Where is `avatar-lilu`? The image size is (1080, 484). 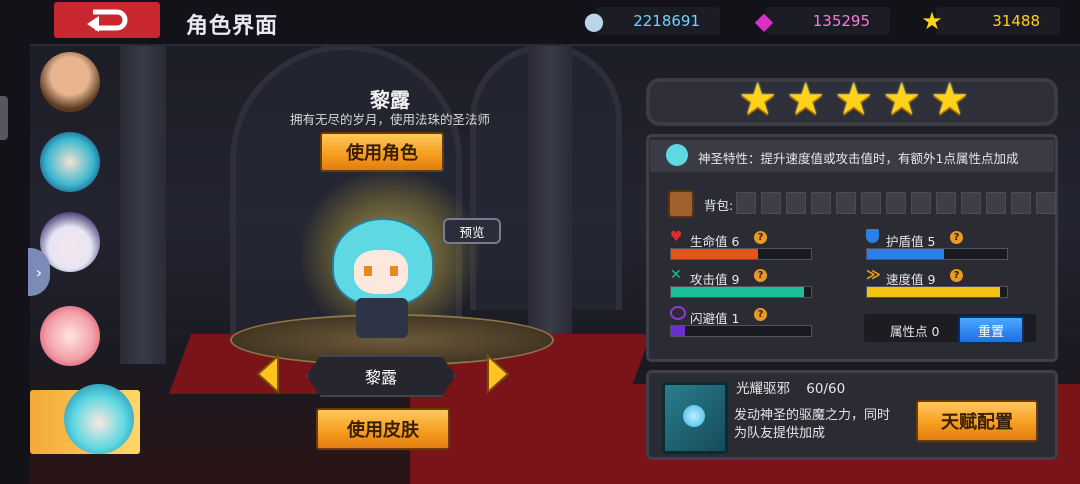
avatar-lilu is located at coordinates (99, 419).